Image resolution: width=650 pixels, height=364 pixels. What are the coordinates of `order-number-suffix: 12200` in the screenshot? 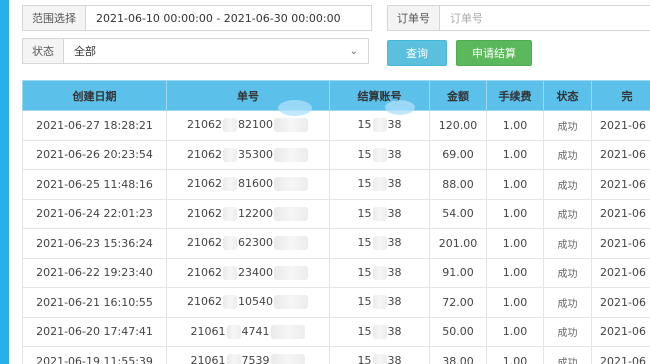 It's located at (255, 213).